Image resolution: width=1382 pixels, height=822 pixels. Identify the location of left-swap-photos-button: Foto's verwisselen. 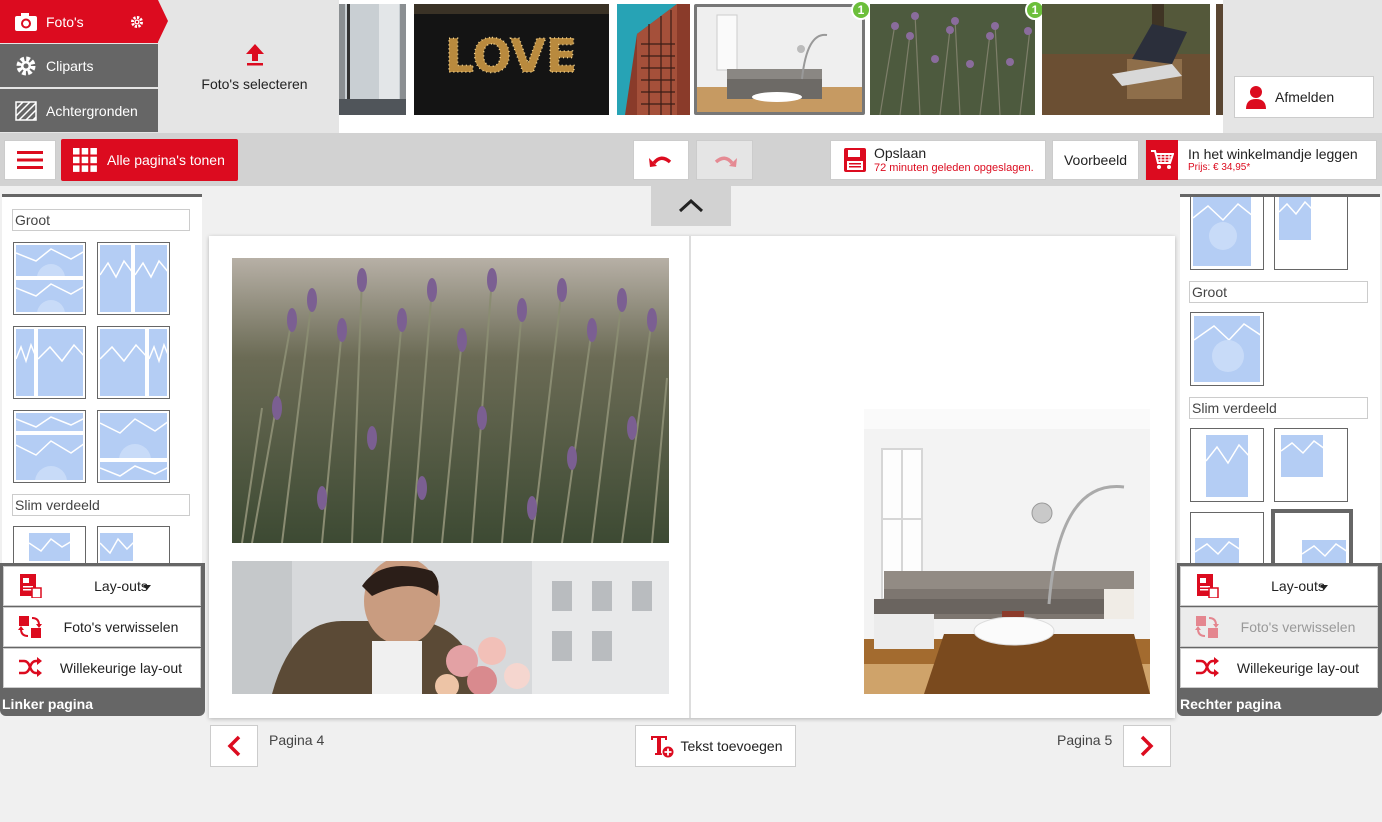
(102, 627).